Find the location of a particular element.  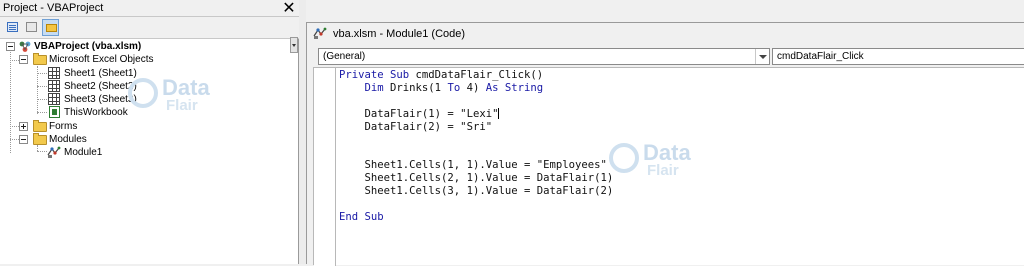

view-code-icon is located at coordinates (12, 27).